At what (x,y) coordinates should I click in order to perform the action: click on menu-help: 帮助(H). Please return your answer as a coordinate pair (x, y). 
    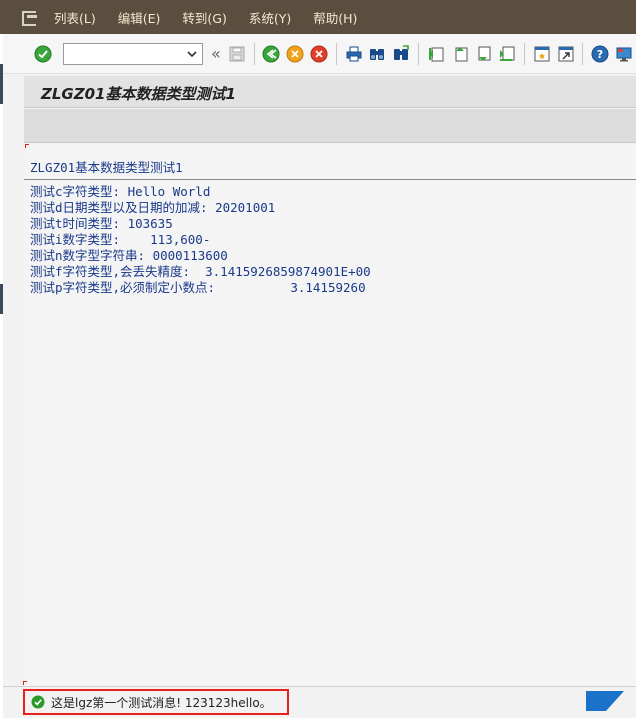
    Looking at the image, I should click on (335, 17).